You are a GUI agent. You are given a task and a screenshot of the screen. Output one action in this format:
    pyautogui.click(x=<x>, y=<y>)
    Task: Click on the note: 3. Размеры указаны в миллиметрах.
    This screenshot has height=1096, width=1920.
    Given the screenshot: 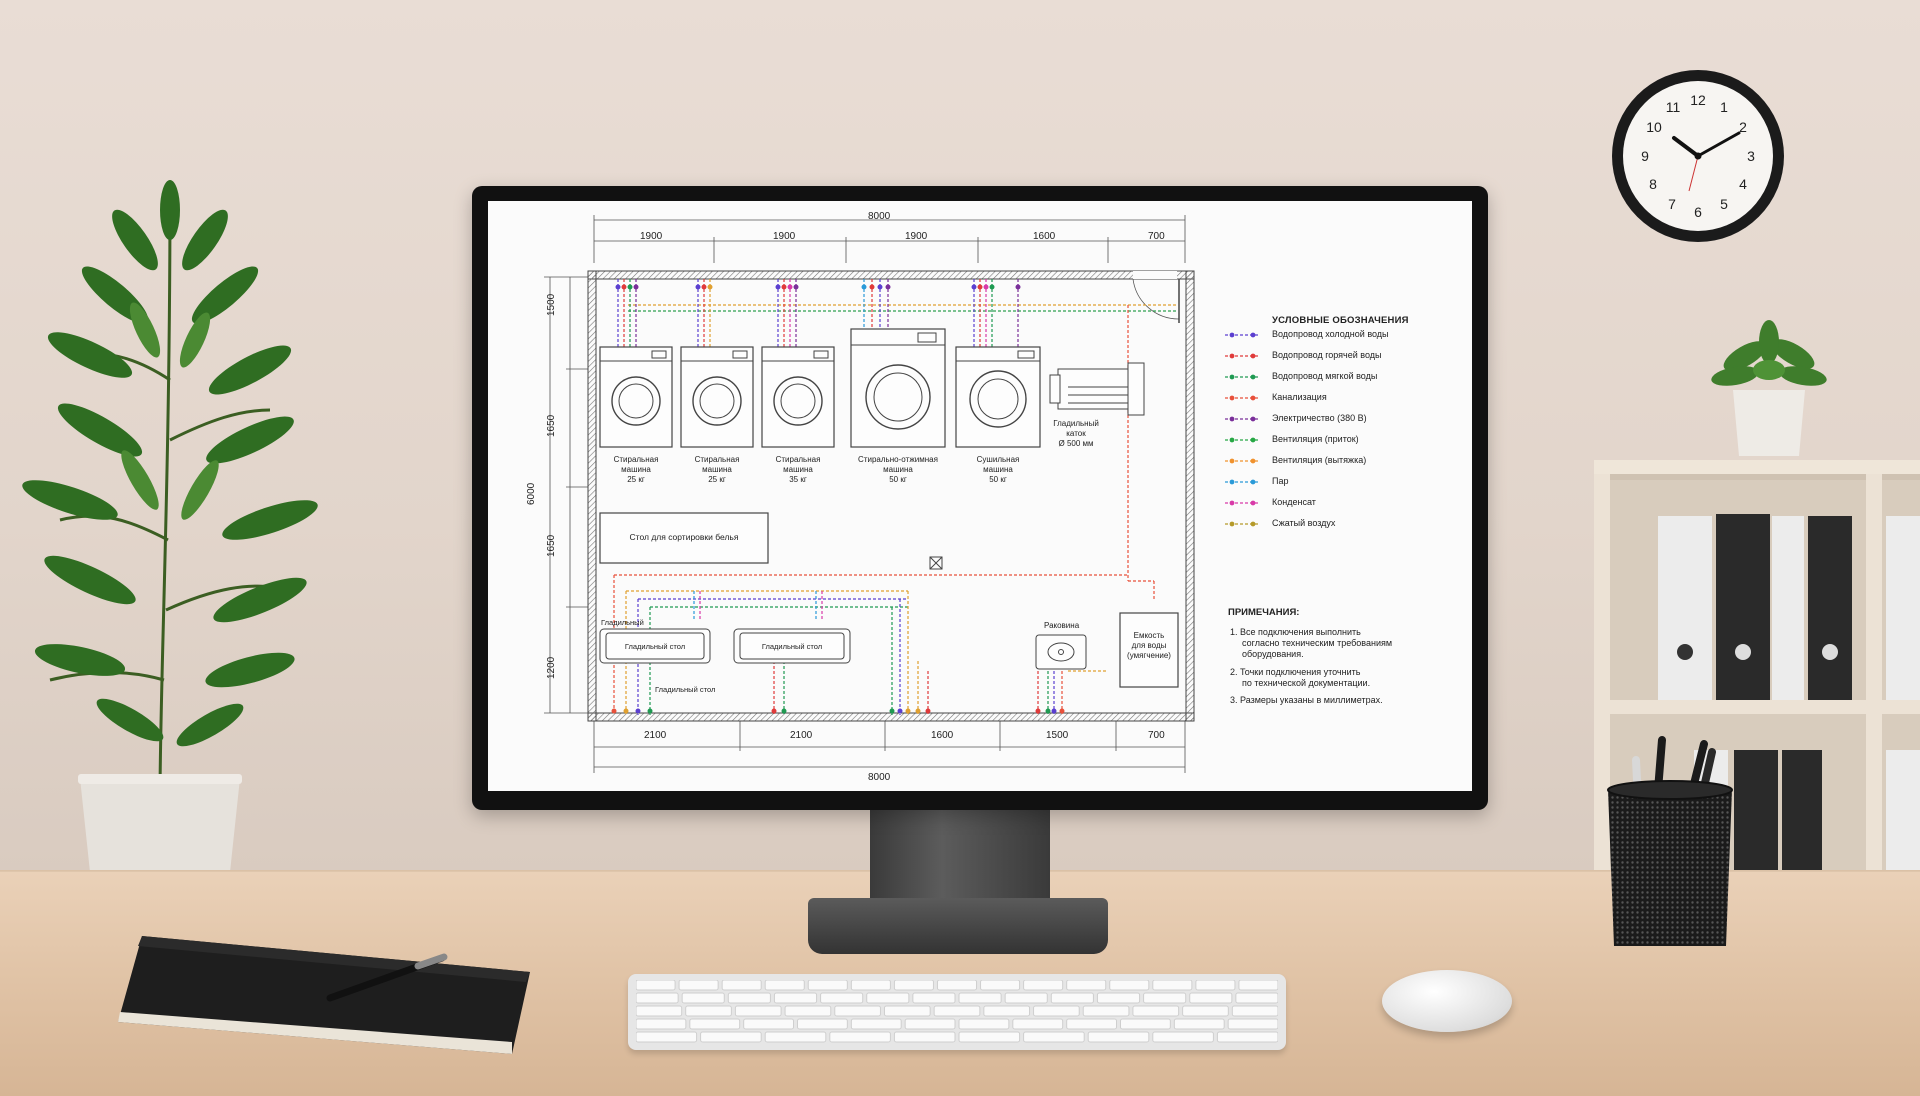 What is the action you would take?
    pyautogui.click(x=1306, y=700)
    